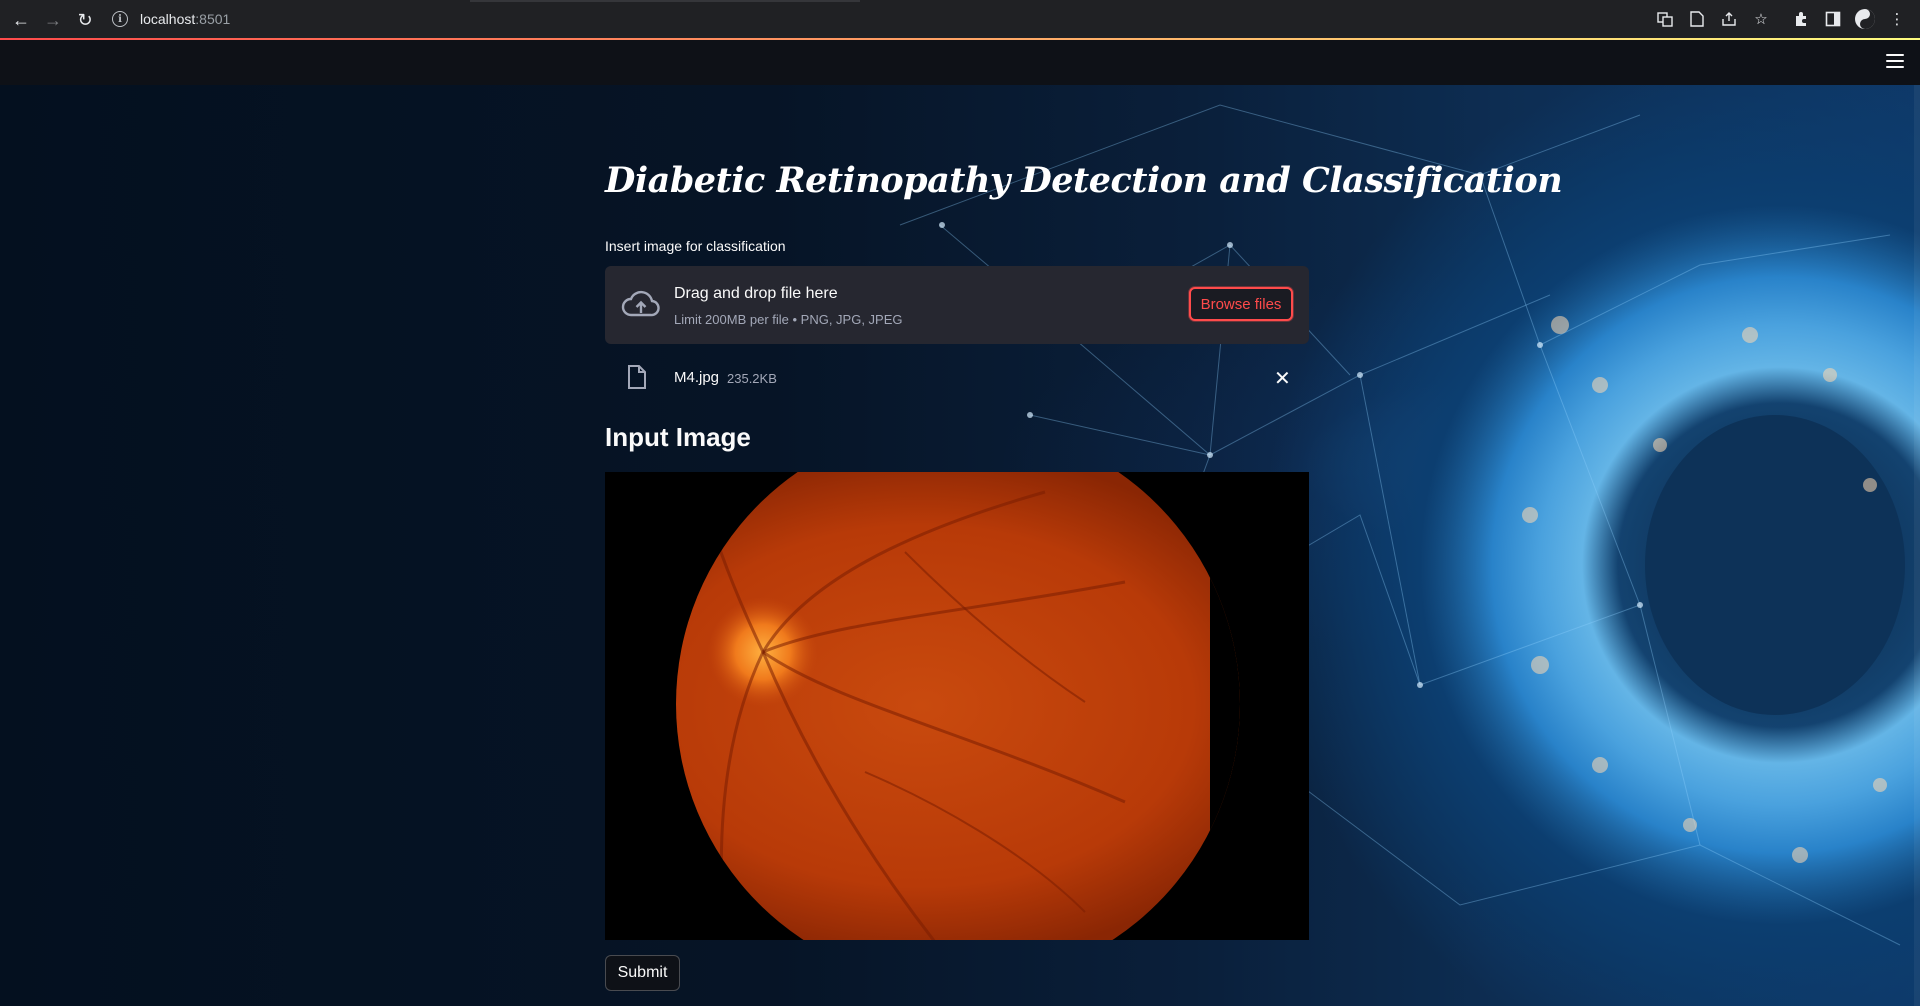 The width and height of the screenshot is (1920, 1006). Describe the element at coordinates (637, 377) in the screenshot. I see `file-icon` at that location.